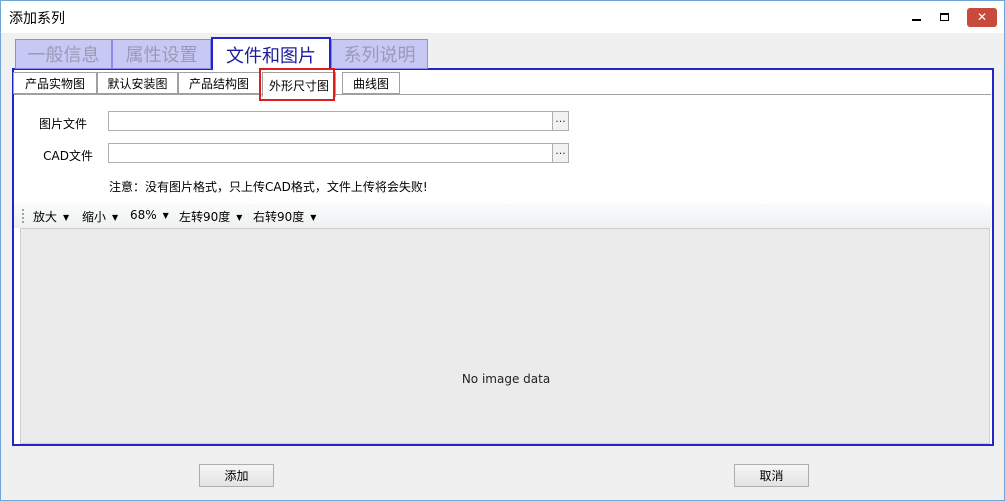  I want to click on tab-files-and-images: 文件和图片, so click(271, 53).